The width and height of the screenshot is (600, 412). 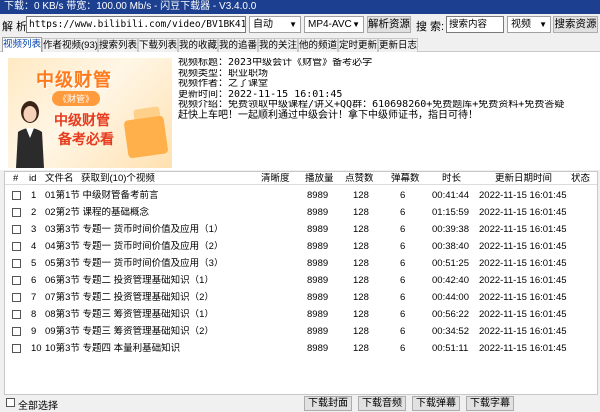 I want to click on cell-duration: 00:51:11, so click(x=450, y=348).